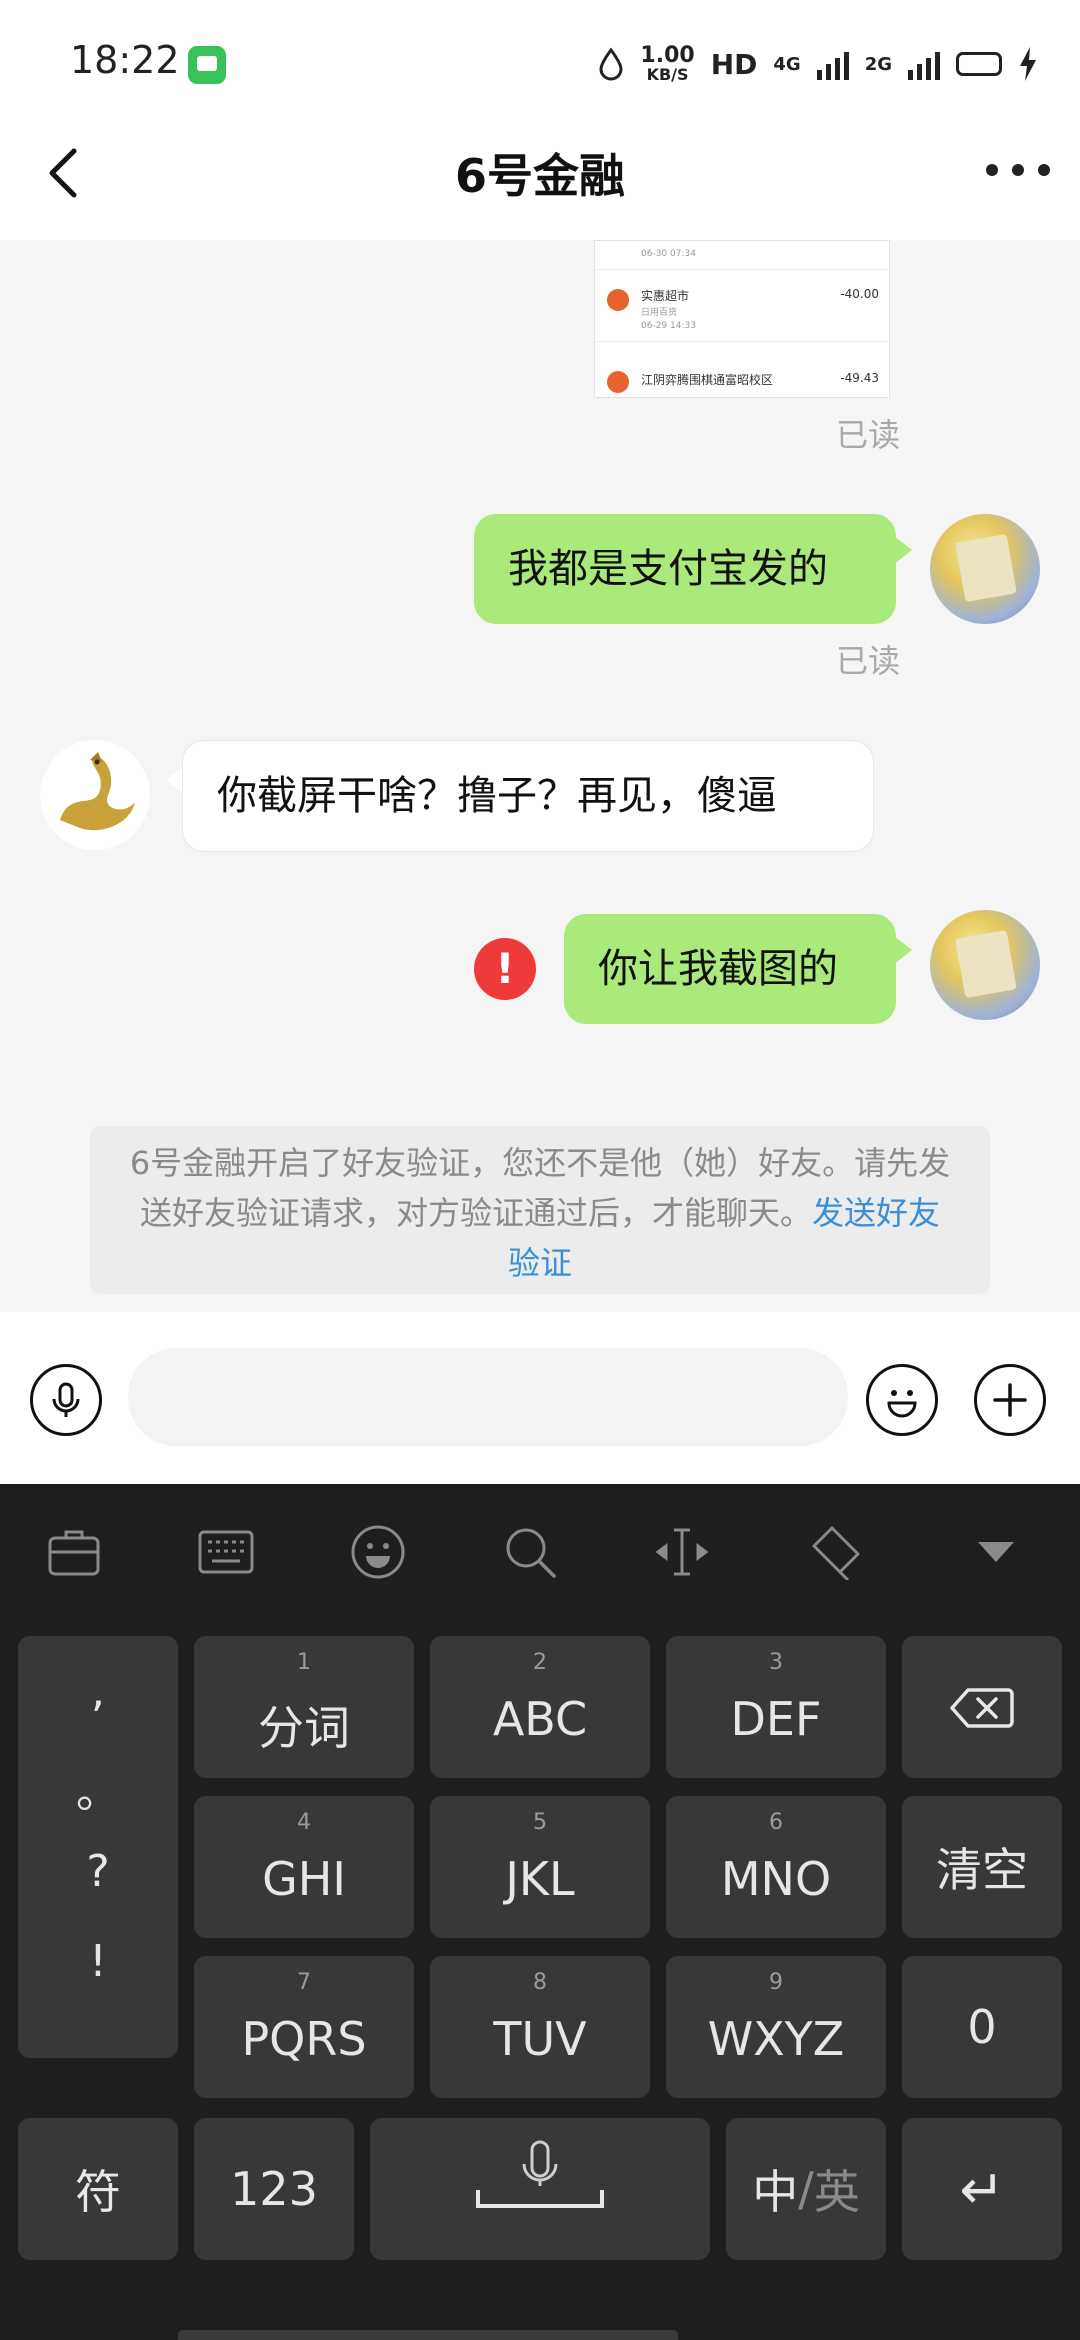  What do you see at coordinates (74, 1552) in the screenshot?
I see `toolbox-icon` at bounding box center [74, 1552].